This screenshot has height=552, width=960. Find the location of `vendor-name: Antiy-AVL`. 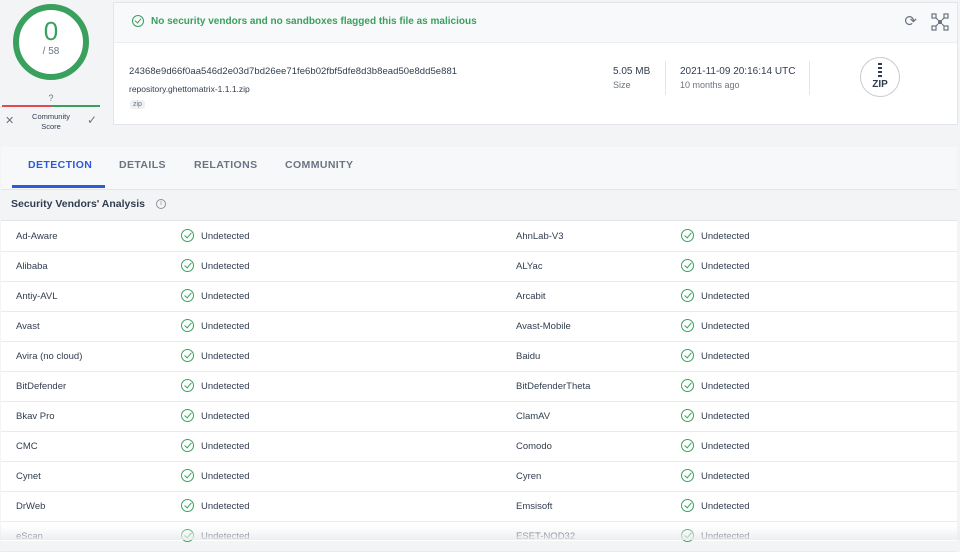

vendor-name: Antiy-AVL is located at coordinates (37, 296).